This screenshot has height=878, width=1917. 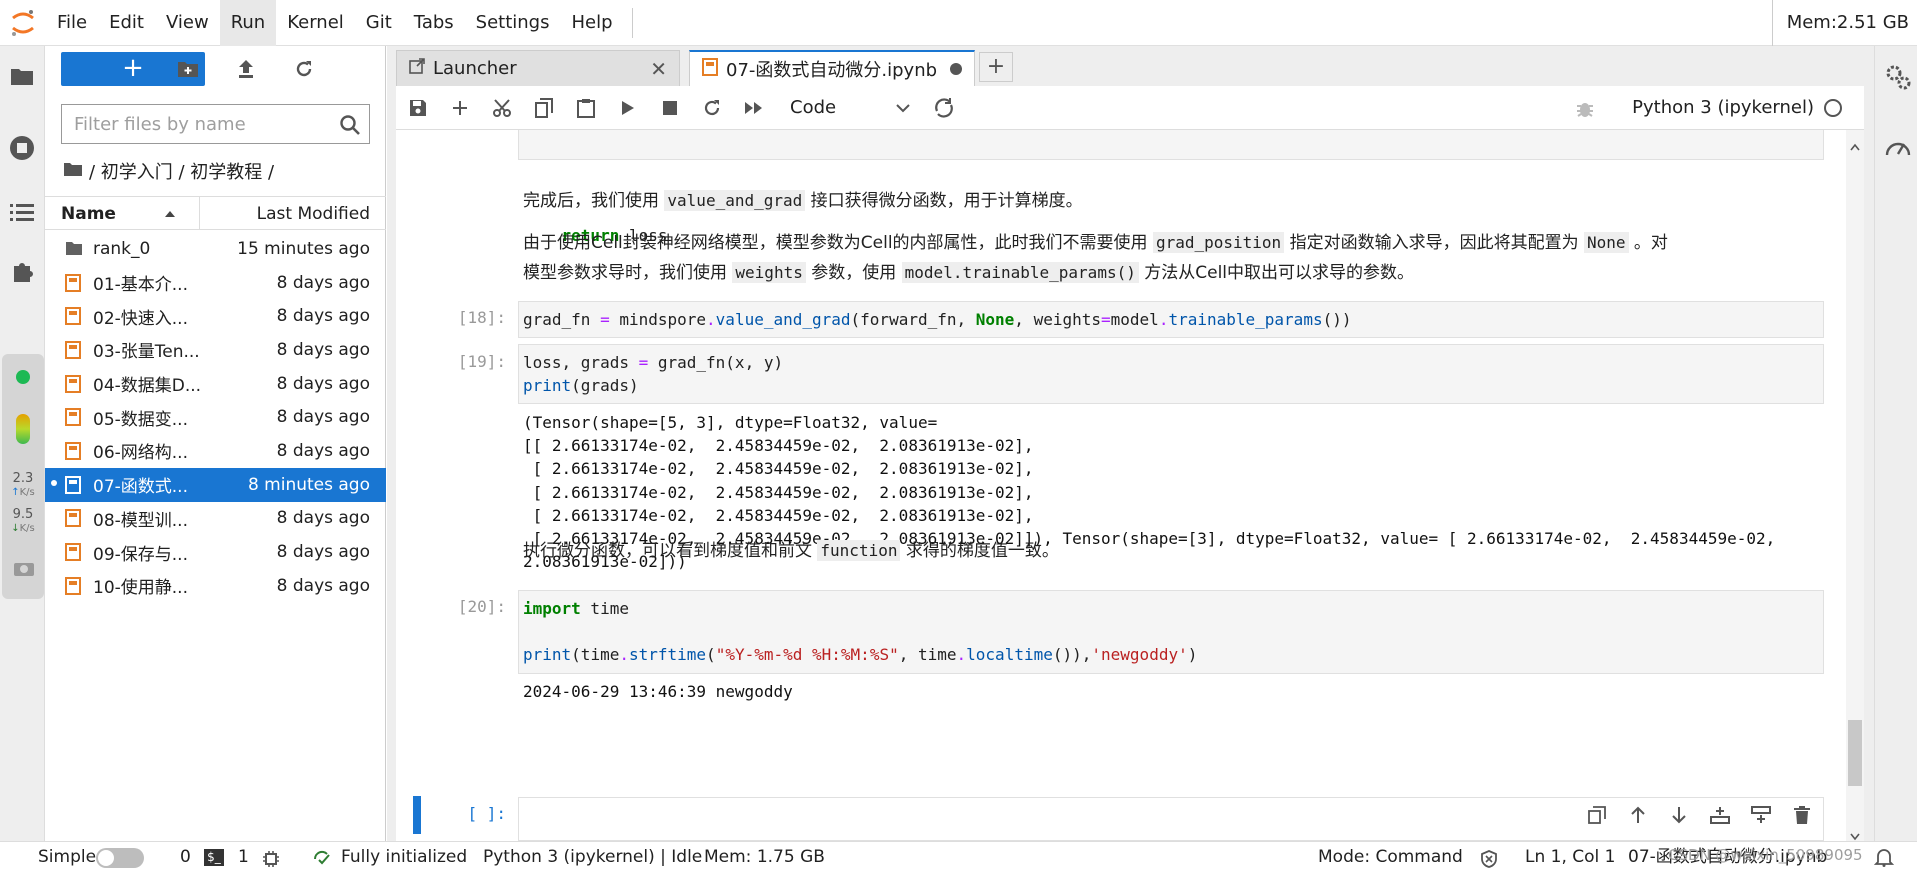 What do you see at coordinates (1597, 815) in the screenshot?
I see `duplicate-cell-icon` at bounding box center [1597, 815].